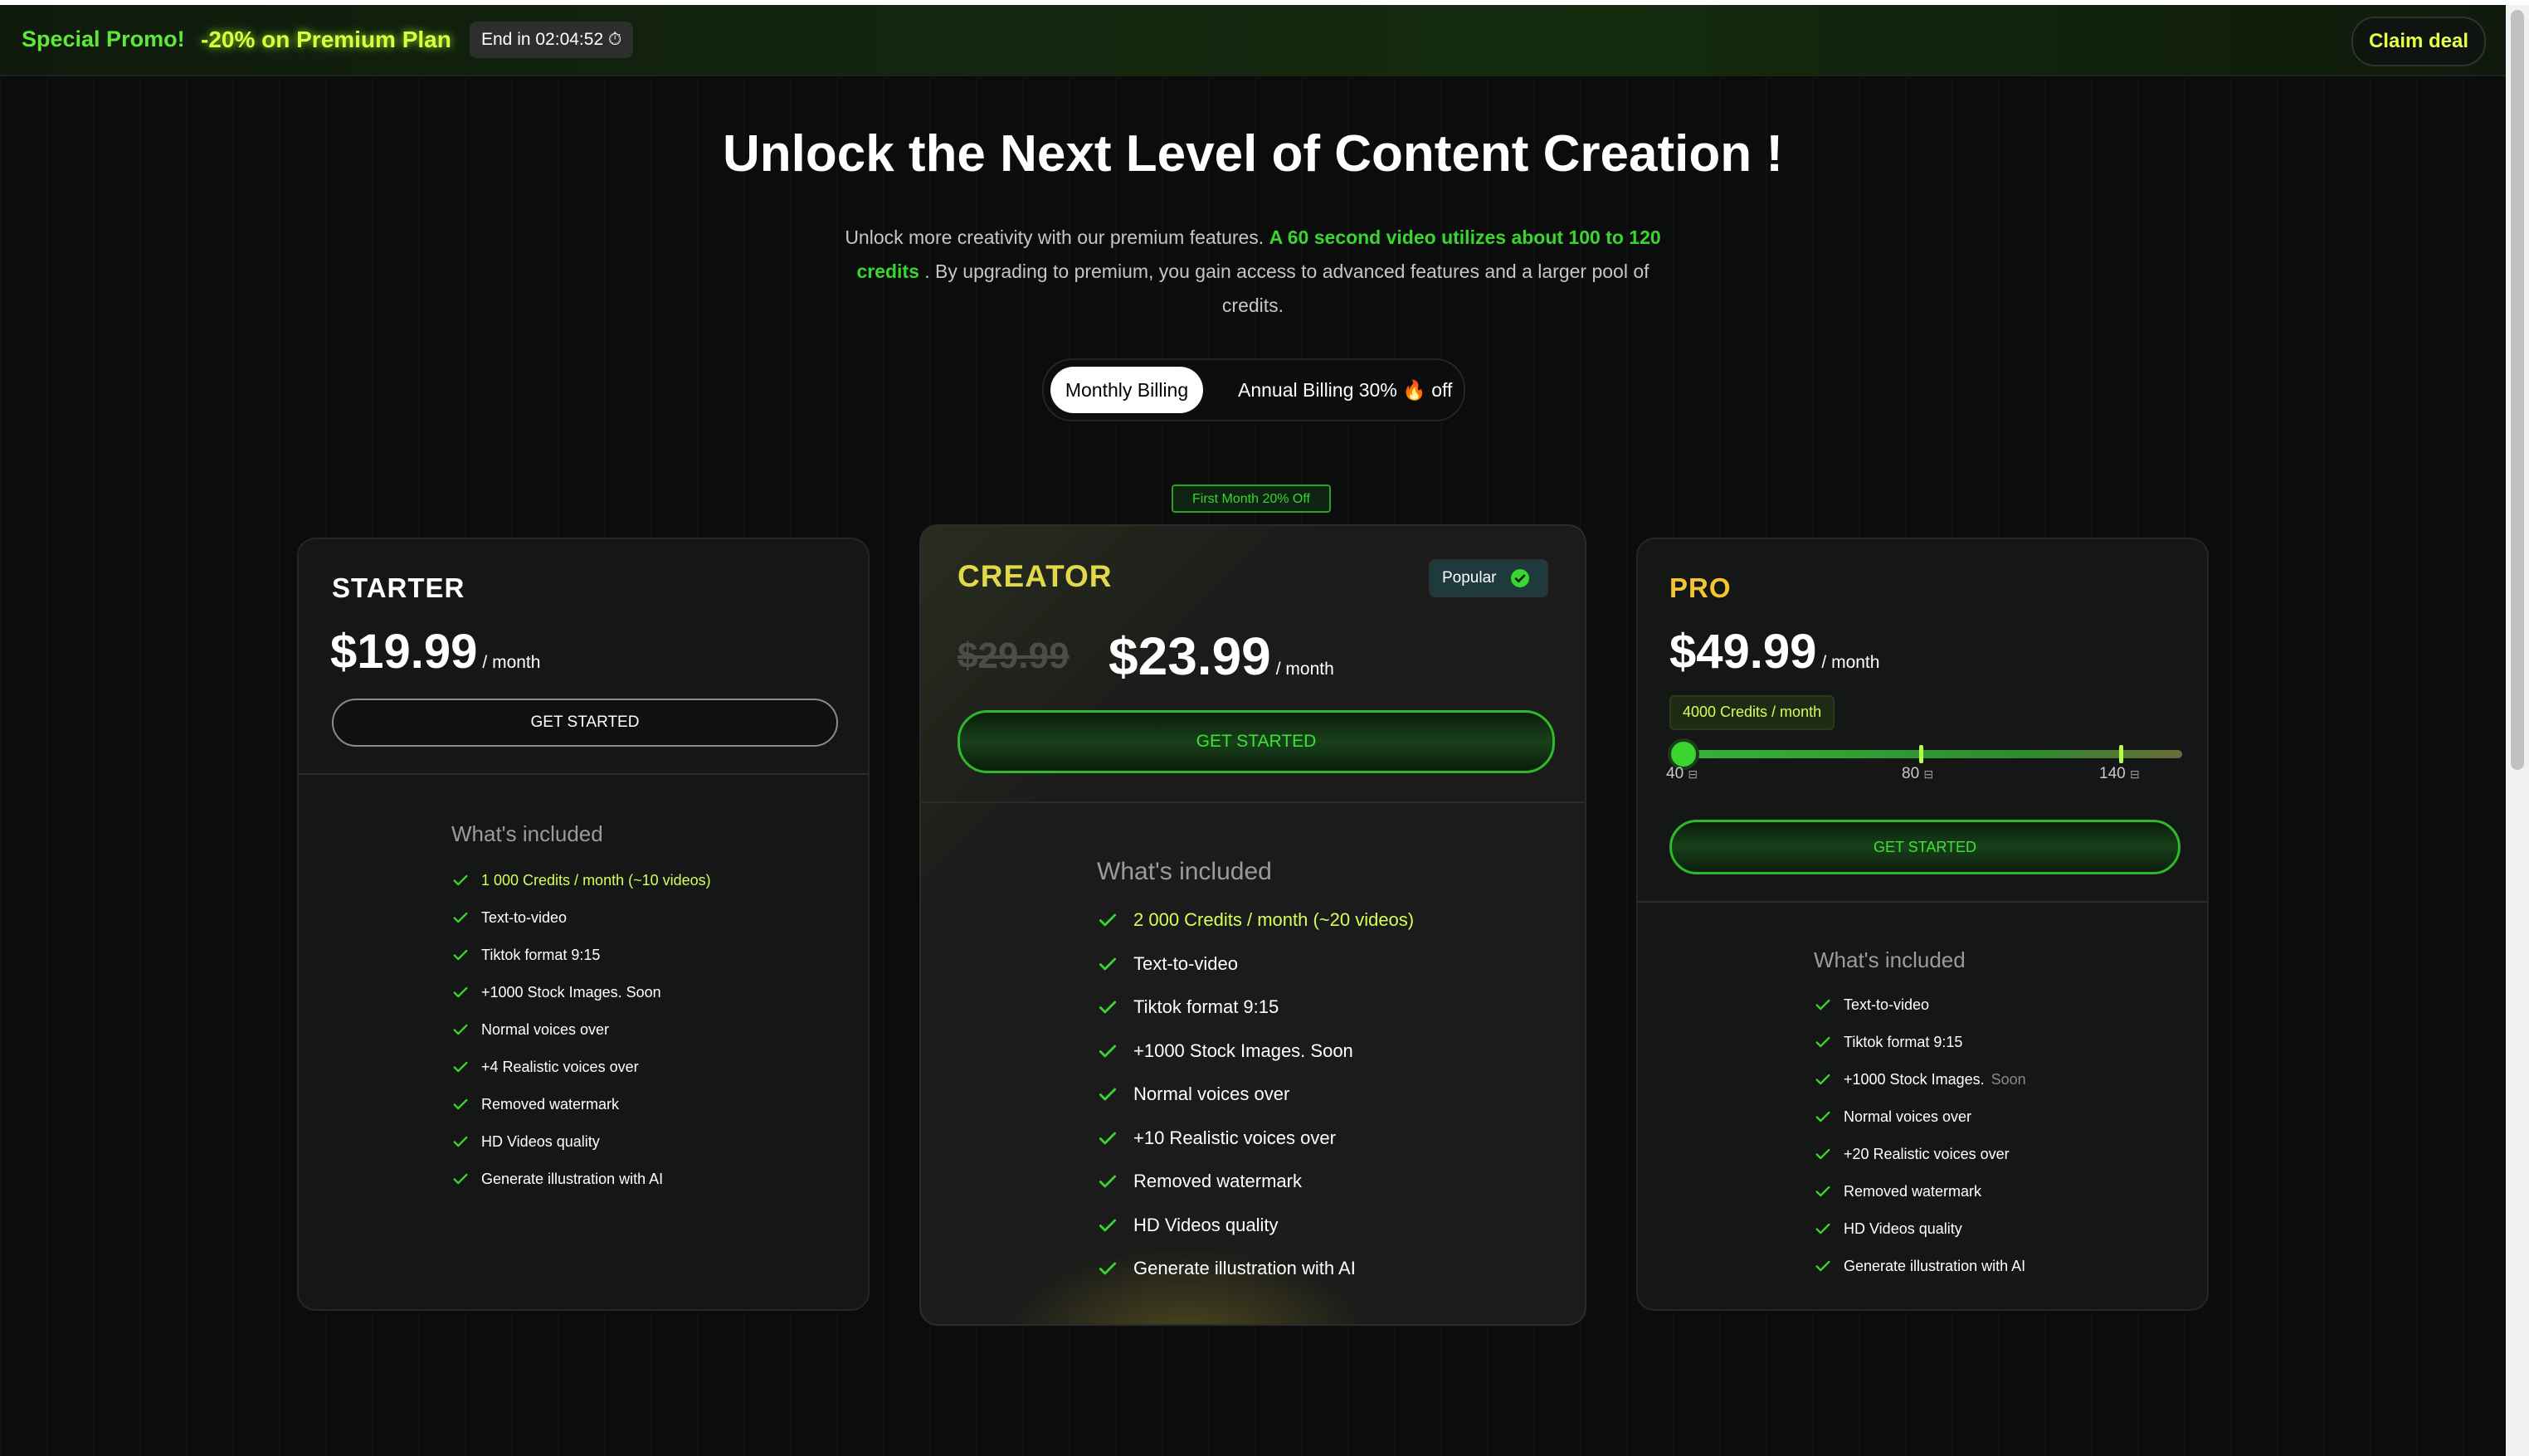 The width and height of the screenshot is (2529, 1456). I want to click on slider-label-value: 80, so click(1911, 773).